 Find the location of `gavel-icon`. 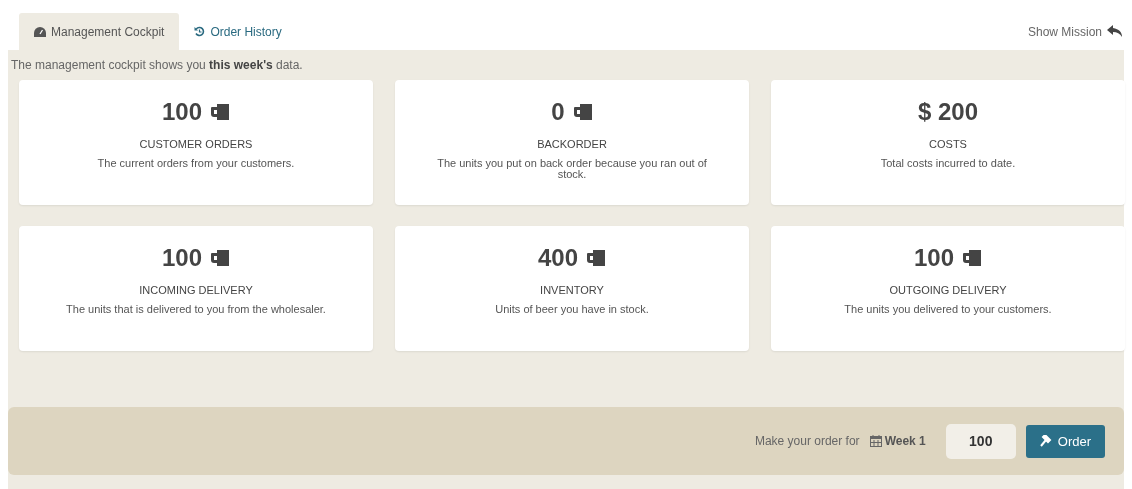

gavel-icon is located at coordinates (1046, 441).